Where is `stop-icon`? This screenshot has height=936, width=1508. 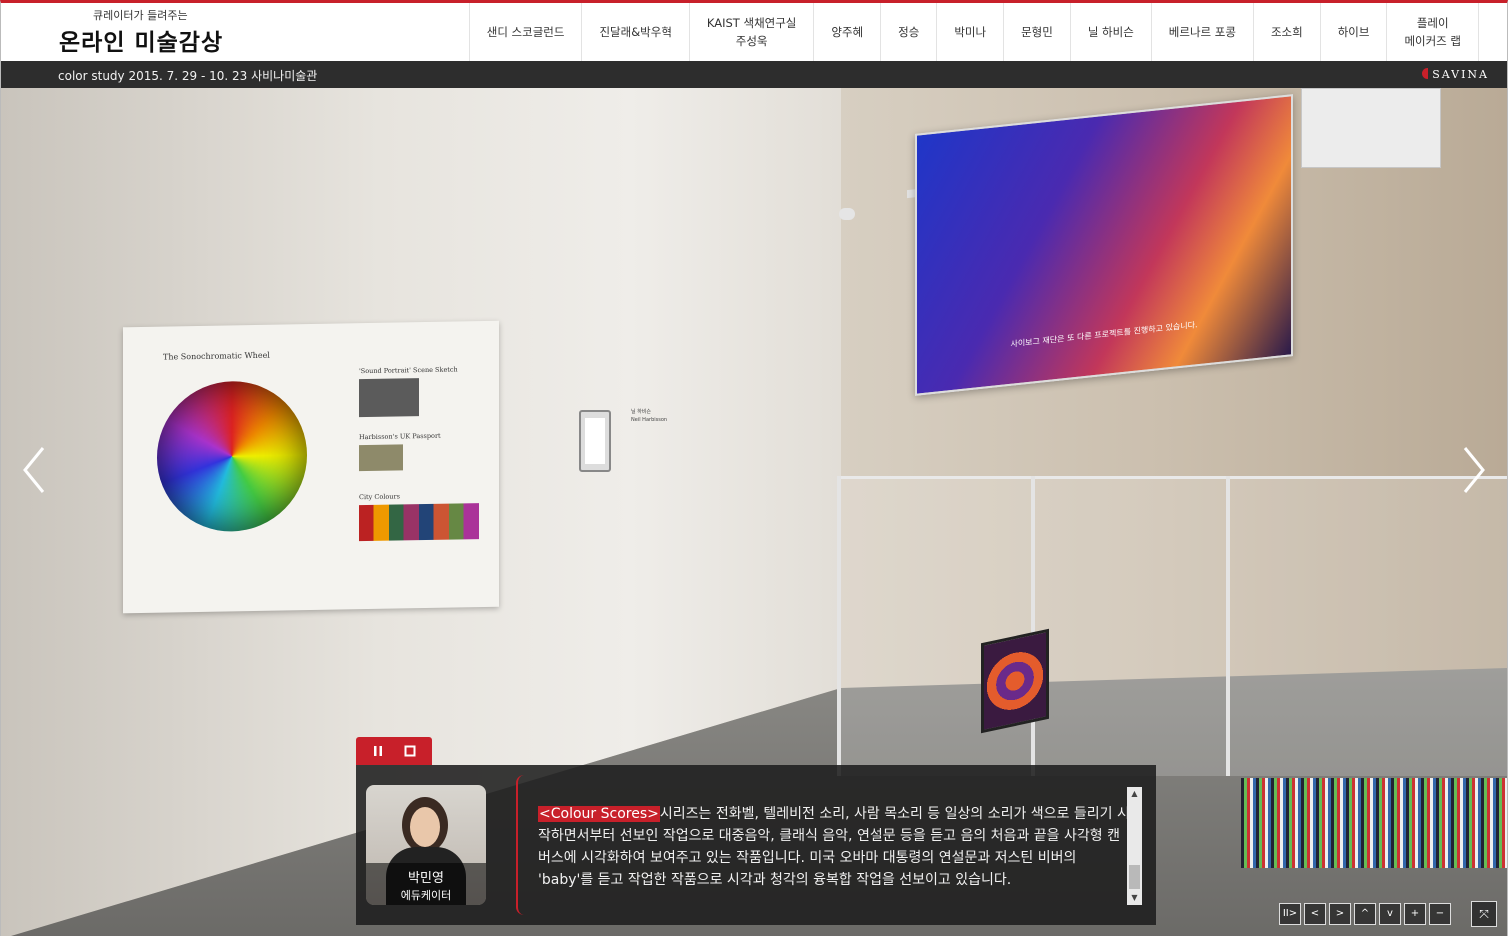 stop-icon is located at coordinates (410, 751).